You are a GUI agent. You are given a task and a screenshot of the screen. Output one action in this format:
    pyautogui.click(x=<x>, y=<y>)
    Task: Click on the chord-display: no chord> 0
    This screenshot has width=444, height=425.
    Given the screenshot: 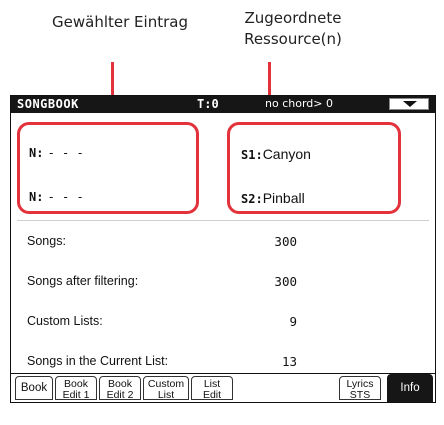 What is the action you would take?
    pyautogui.click(x=299, y=103)
    